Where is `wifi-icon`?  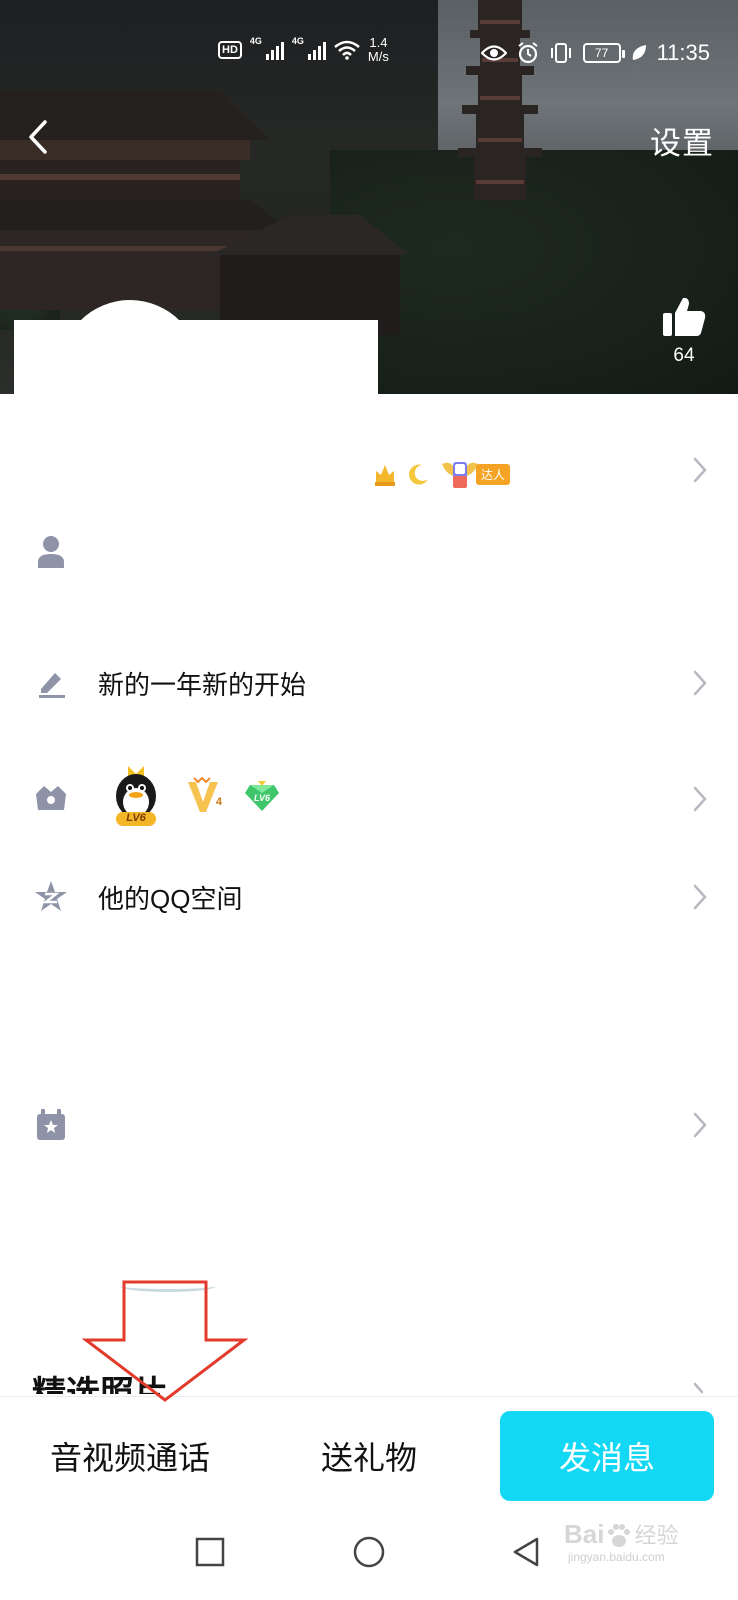
wifi-icon is located at coordinates (347, 50).